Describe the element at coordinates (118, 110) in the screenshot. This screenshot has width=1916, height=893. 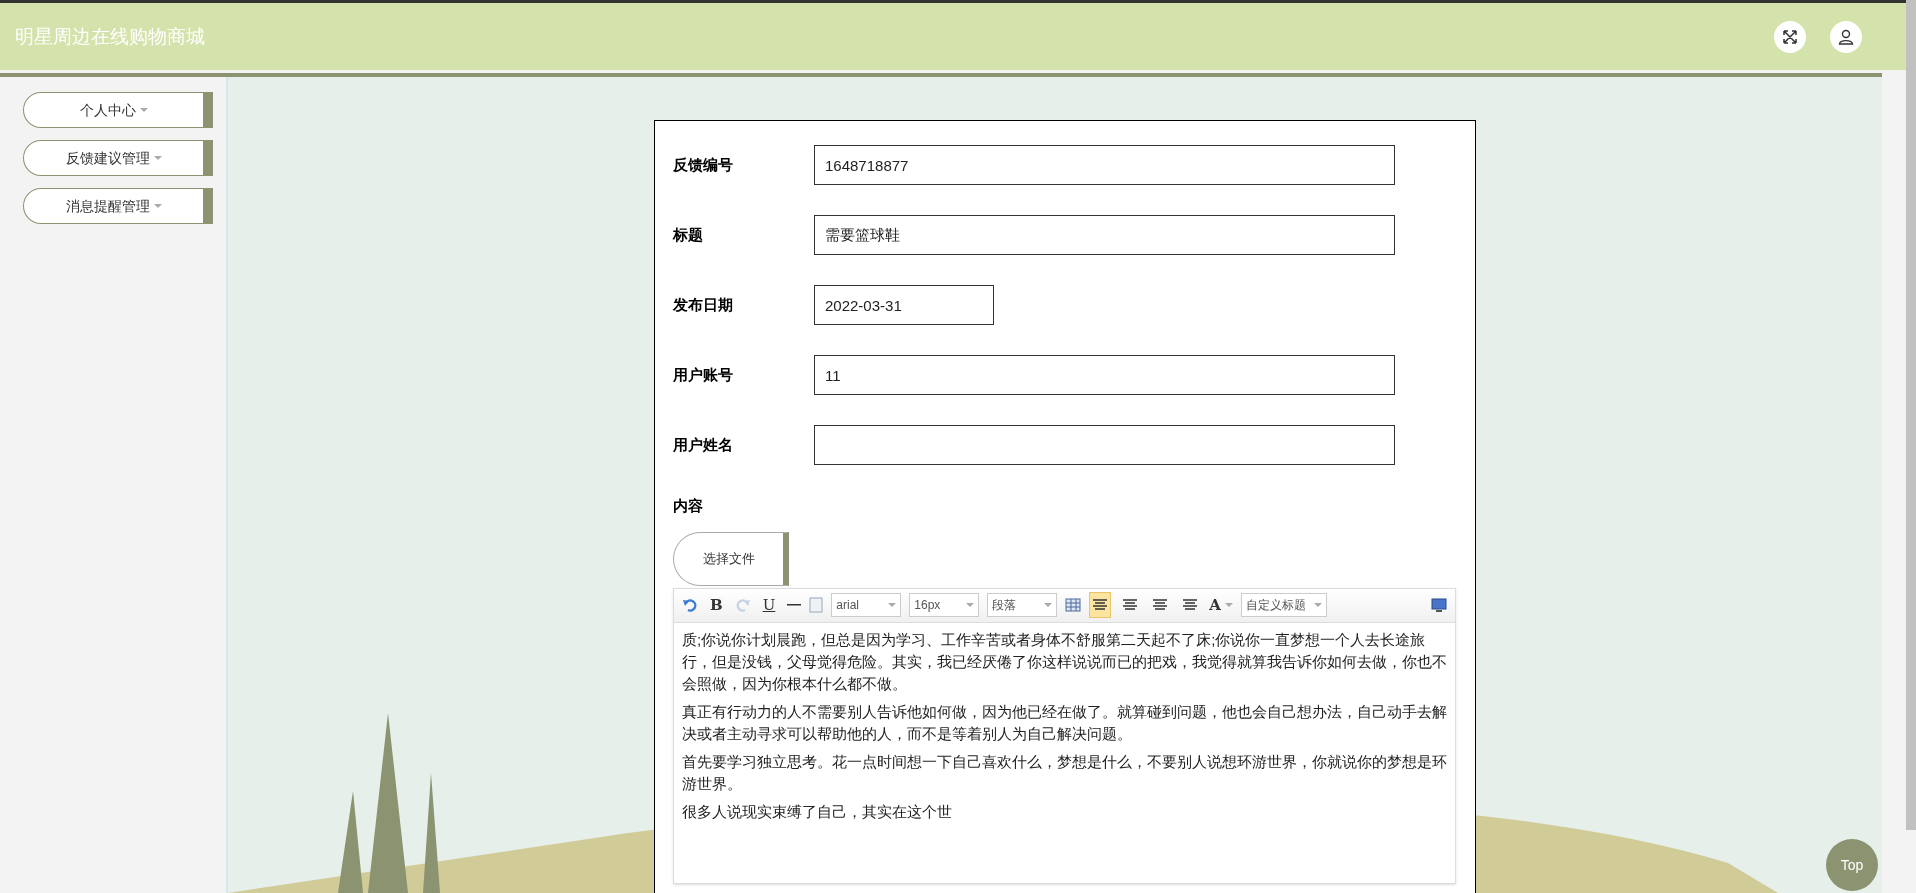
I see `sidebar-menu-item: 个人中心` at that location.